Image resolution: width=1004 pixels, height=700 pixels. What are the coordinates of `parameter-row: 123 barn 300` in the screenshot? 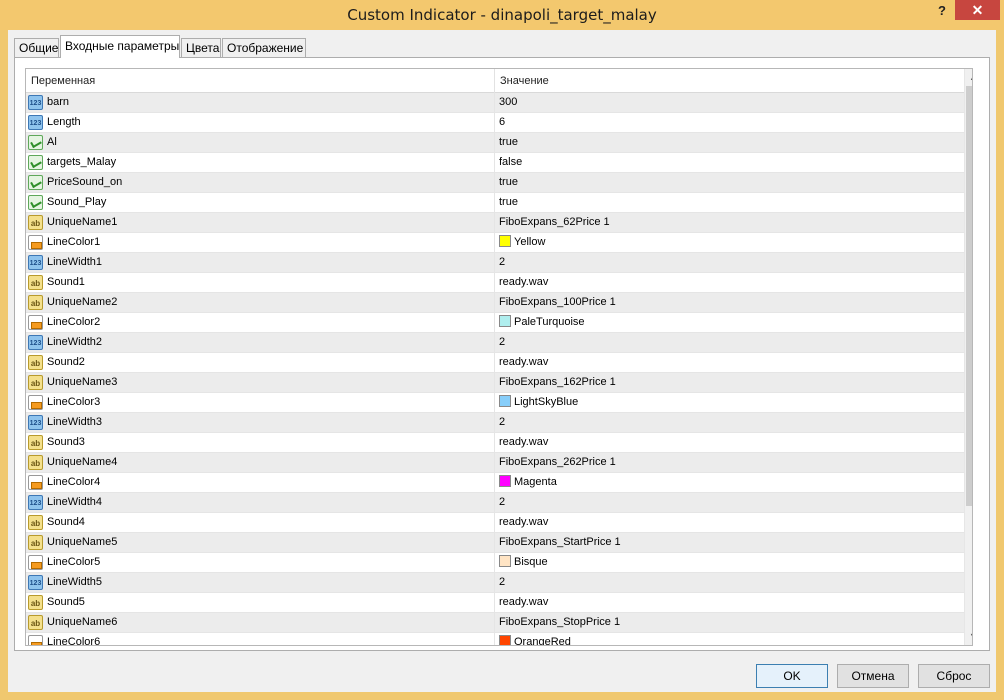 It's located at (495, 103).